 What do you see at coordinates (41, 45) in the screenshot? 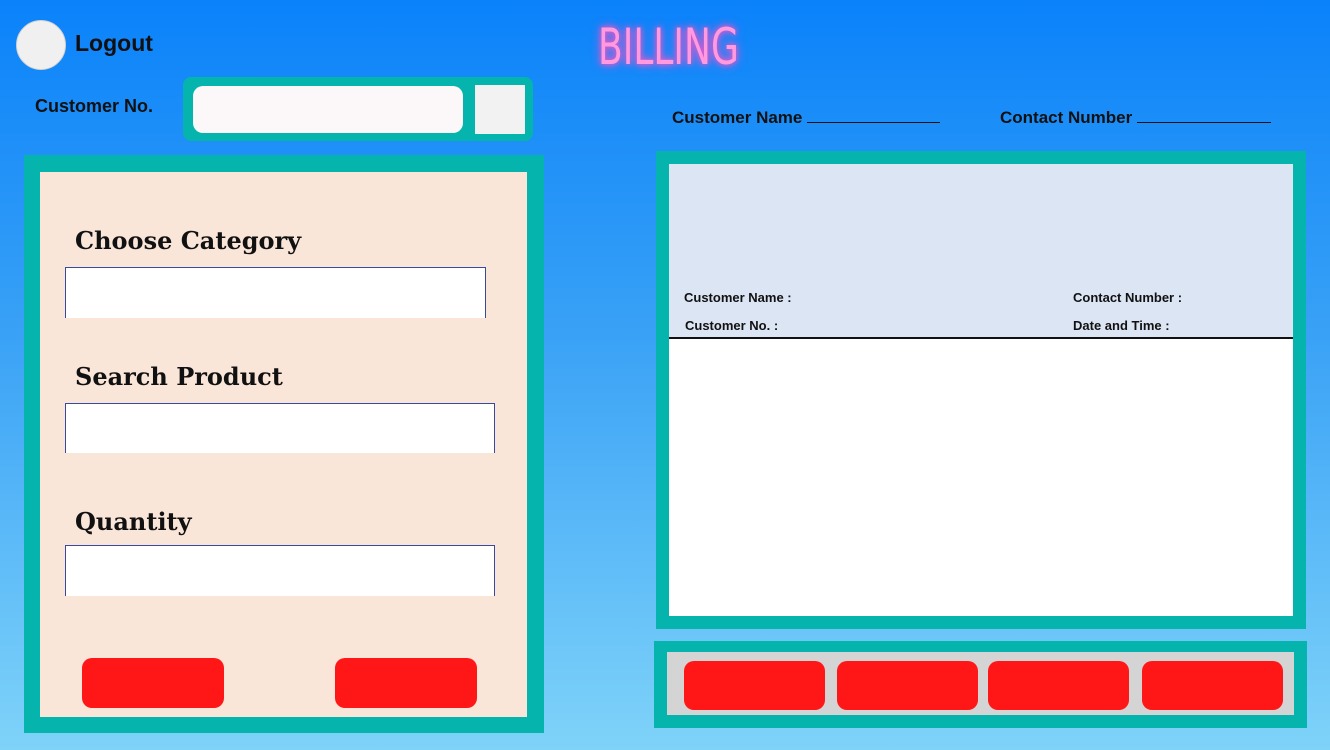
I see `logout-avatar` at bounding box center [41, 45].